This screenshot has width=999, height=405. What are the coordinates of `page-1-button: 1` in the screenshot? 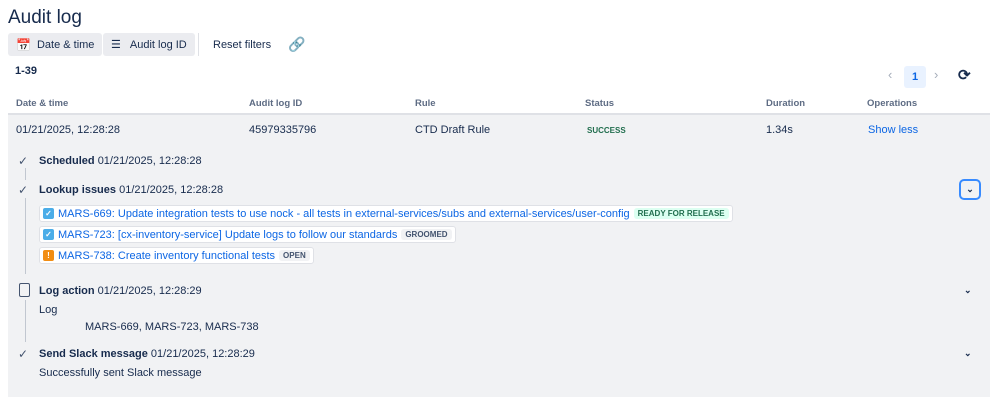 It's located at (915, 77).